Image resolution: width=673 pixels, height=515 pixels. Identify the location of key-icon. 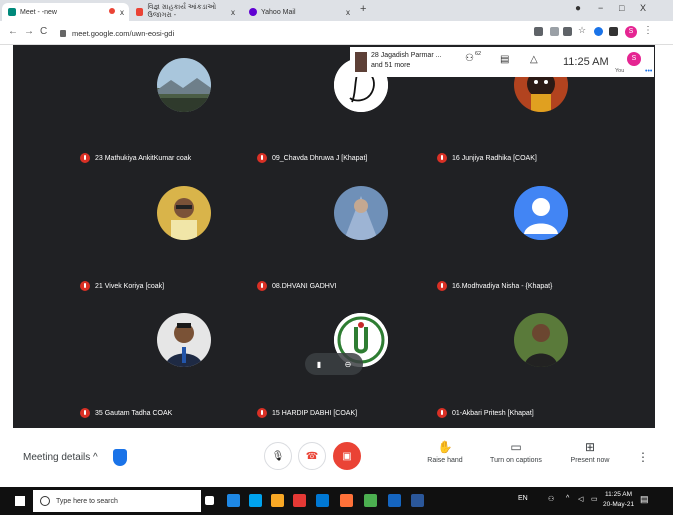
(554, 31).